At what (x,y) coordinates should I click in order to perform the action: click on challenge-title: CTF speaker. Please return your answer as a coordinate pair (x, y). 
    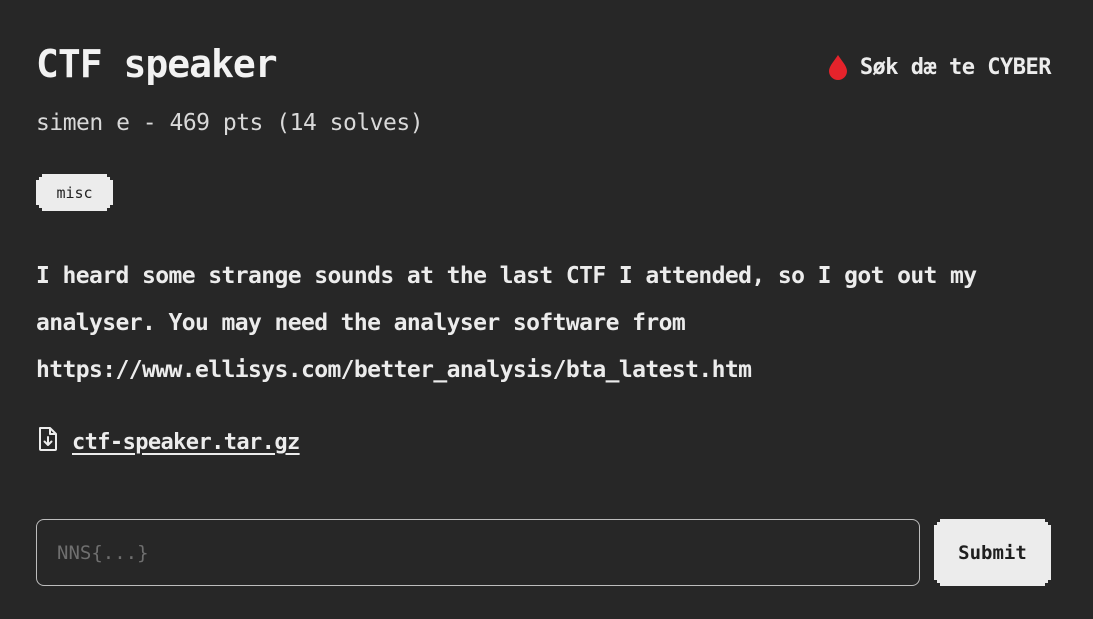
    Looking at the image, I should click on (157, 64).